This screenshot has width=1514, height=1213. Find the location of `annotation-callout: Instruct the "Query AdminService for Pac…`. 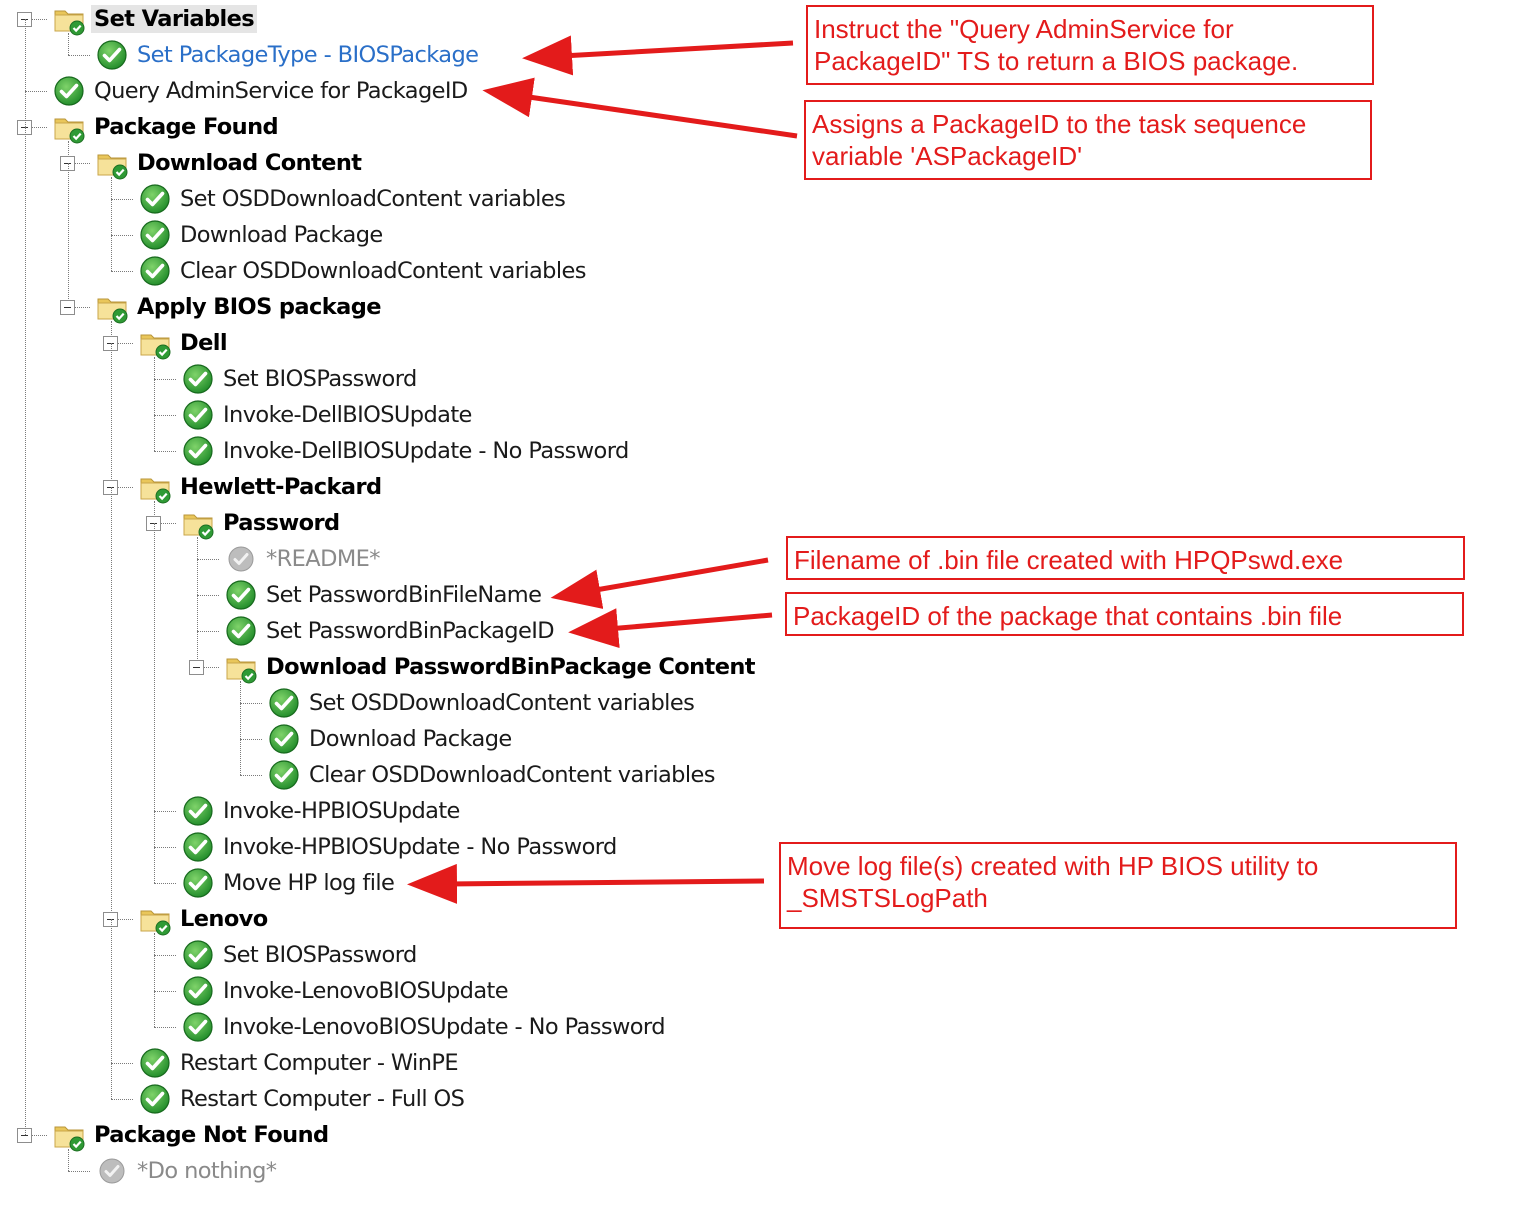

annotation-callout: Instruct the "Query AdminService for Pac… is located at coordinates (1090, 45).